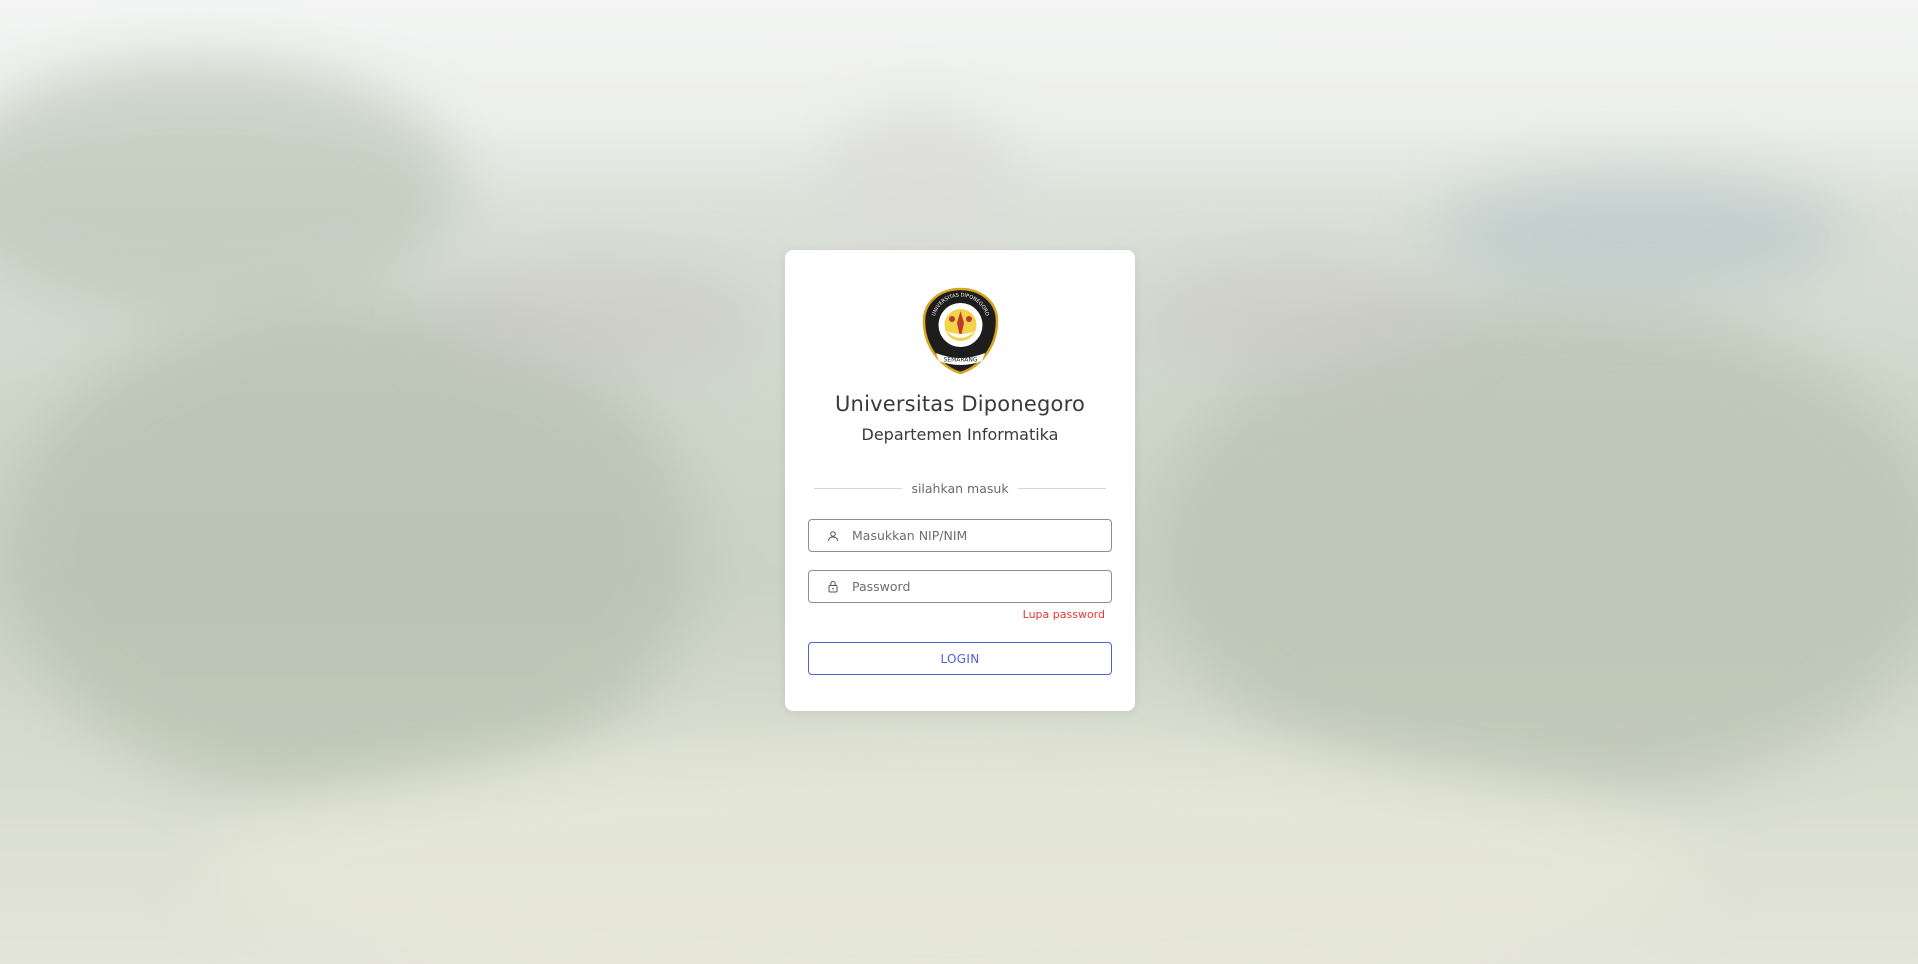 This screenshot has width=1918, height=964. I want to click on username-input, so click(977, 535).